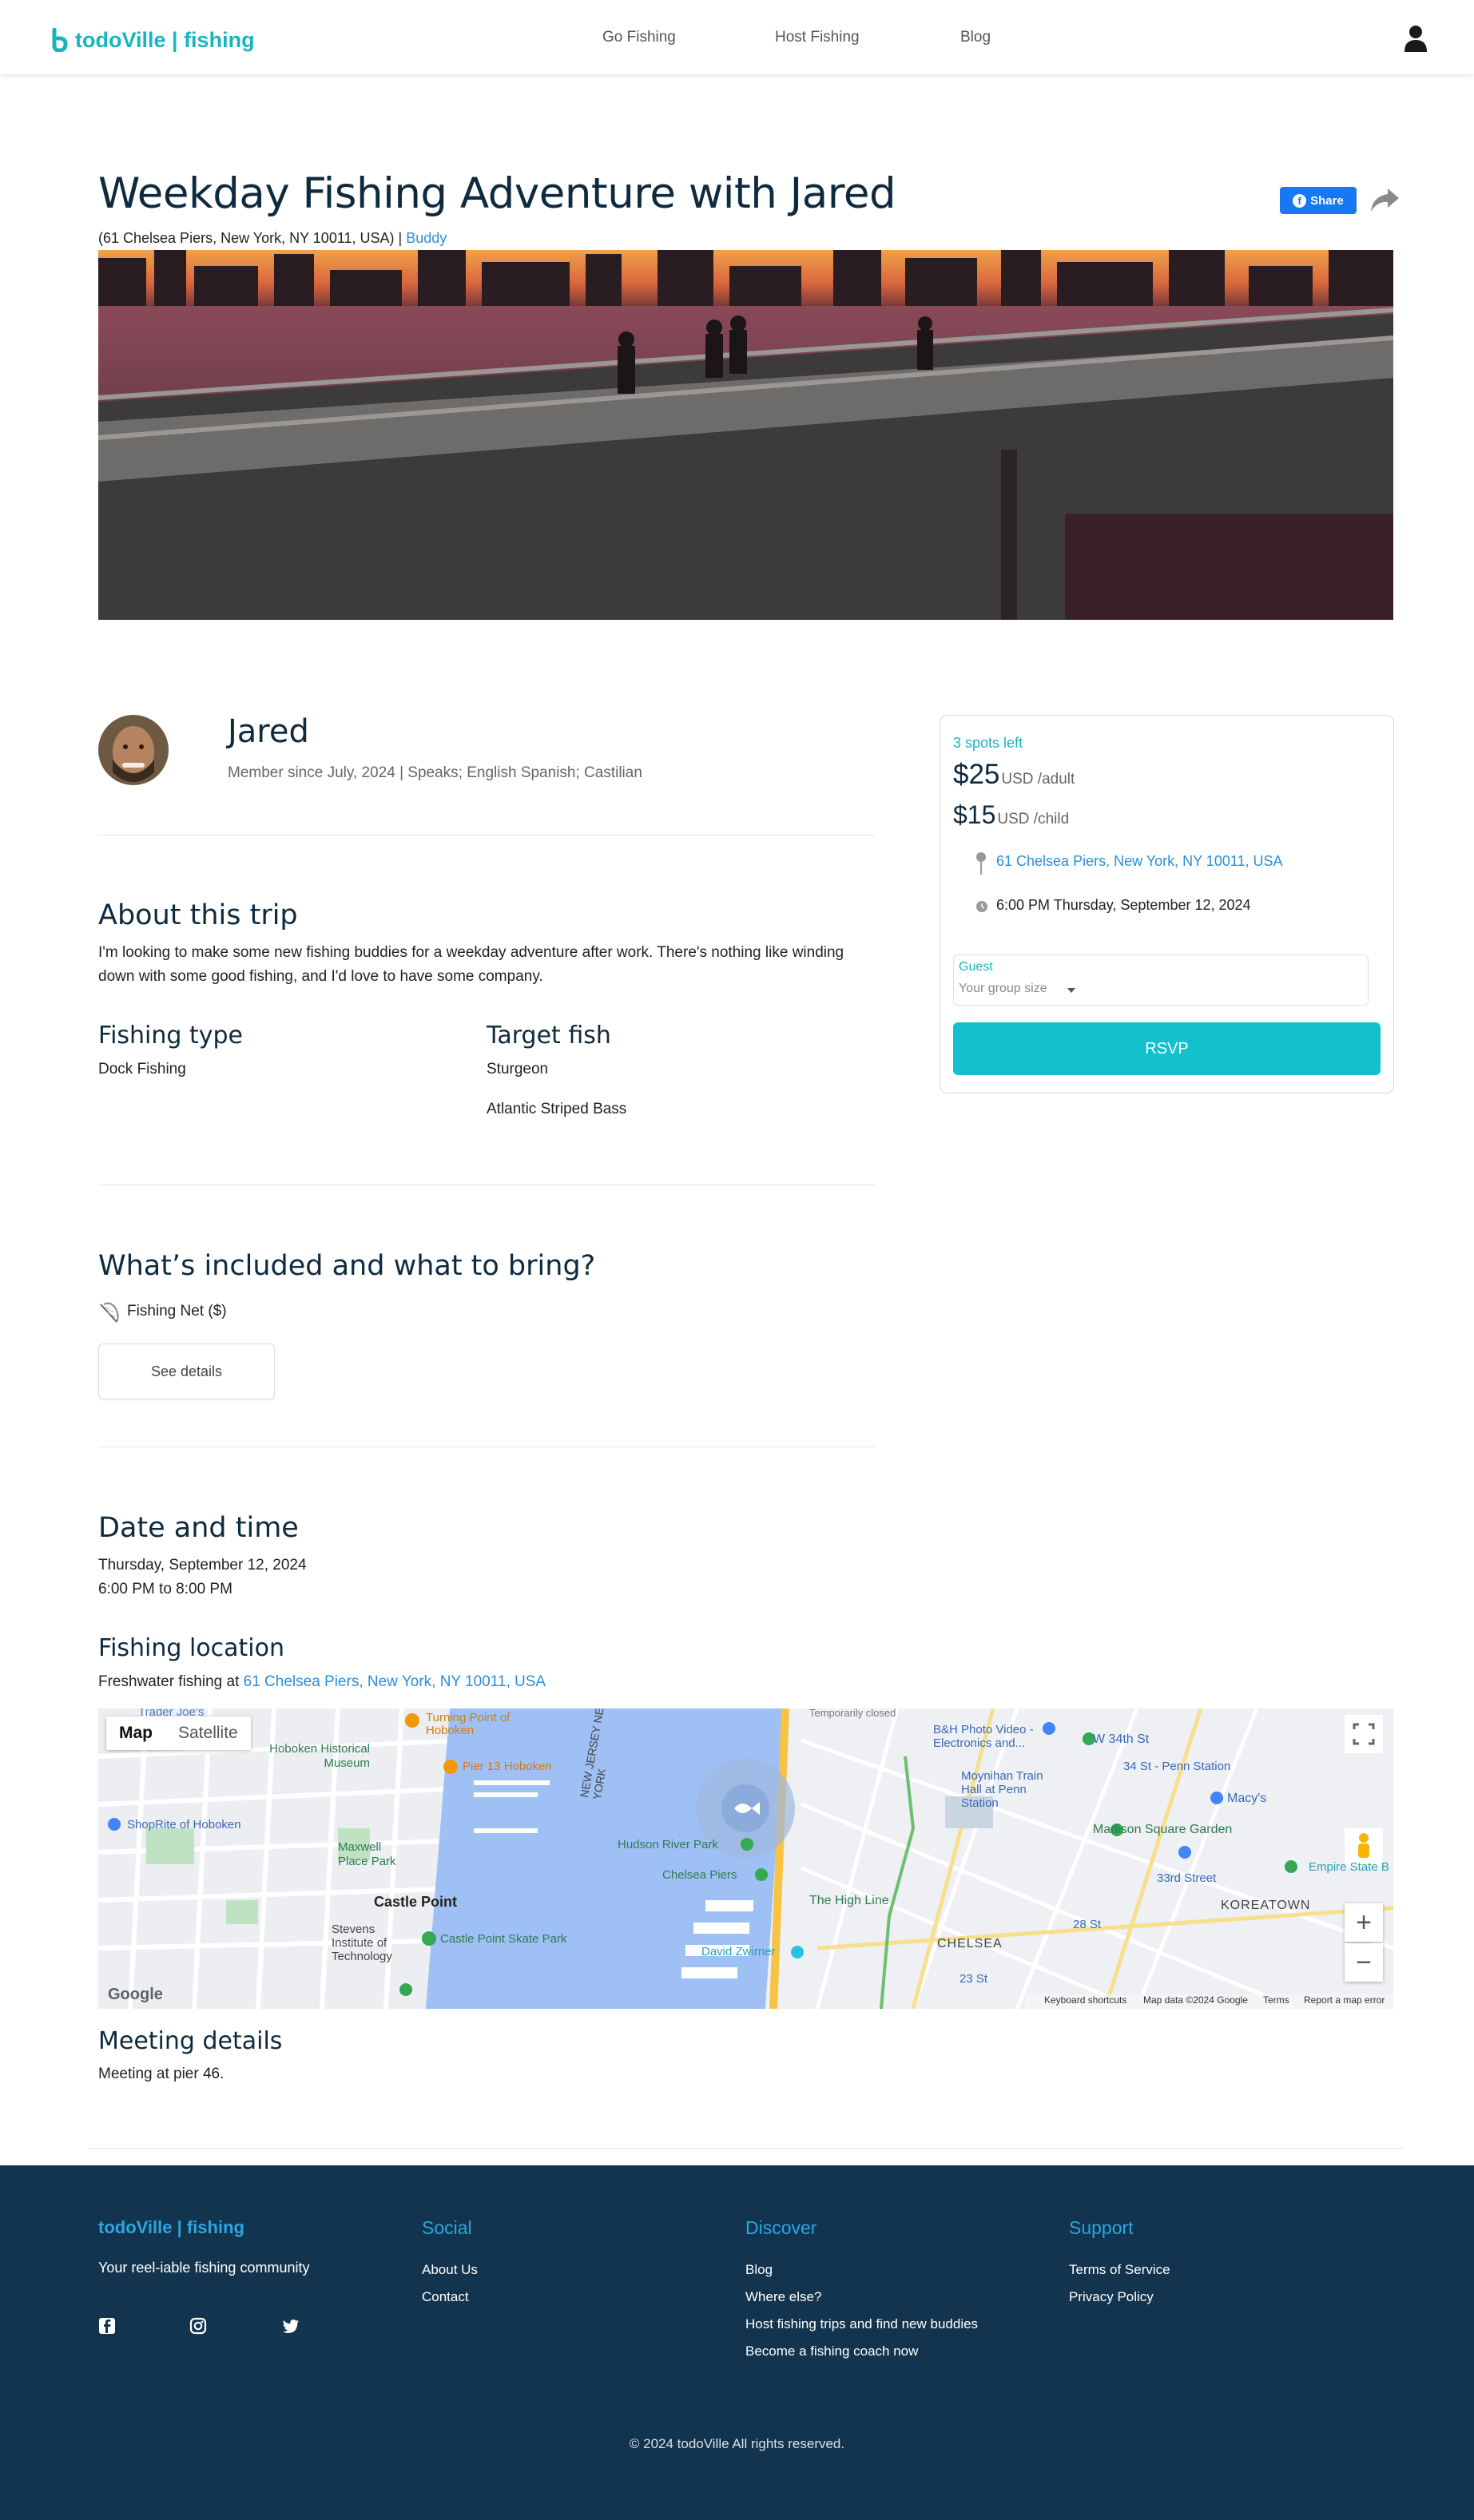 The image size is (1474, 2520). Describe the element at coordinates (1085, 2000) in the screenshot. I see `map-keyboard-shortcuts-link: Keyboard shortcuts` at that location.